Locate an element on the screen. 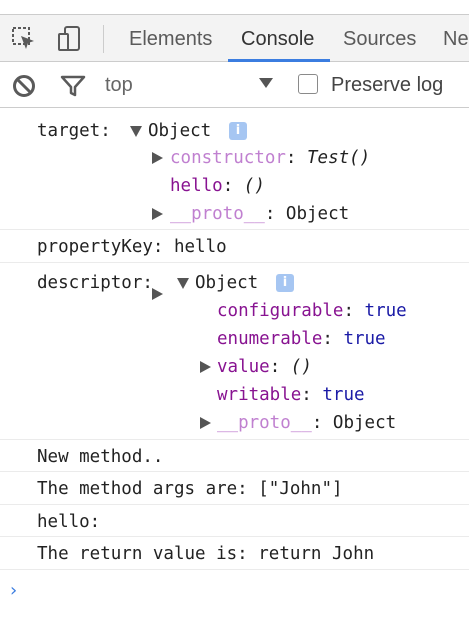  device-toolbar-icon is located at coordinates (70, 39).